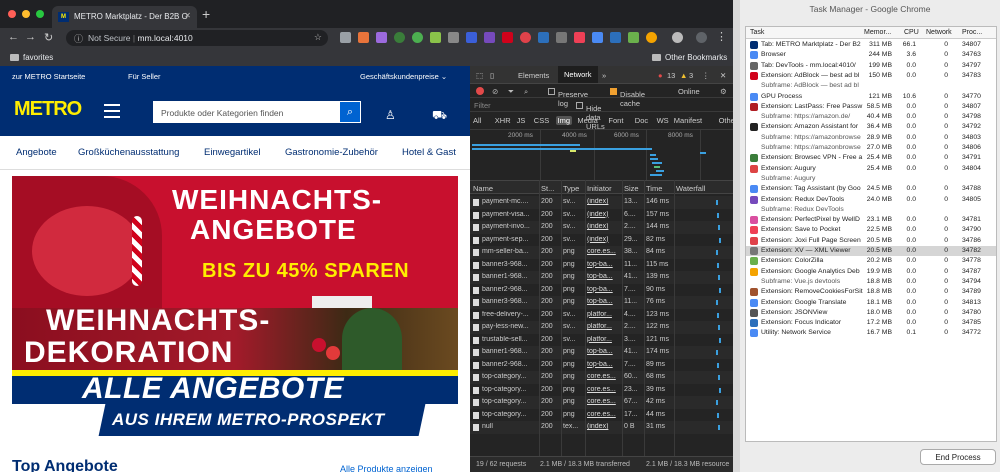 The image size is (1000, 472). What do you see at coordinates (615, 120) in the screenshot?
I see `type-filter-font: Font` at bounding box center [615, 120].